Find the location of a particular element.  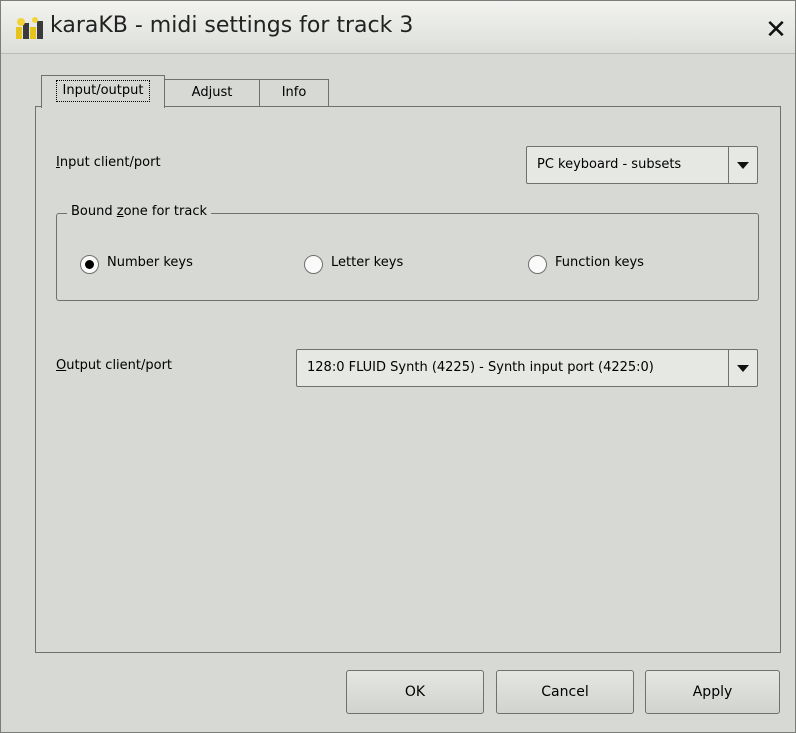

apply-button: Apply is located at coordinates (712, 692).